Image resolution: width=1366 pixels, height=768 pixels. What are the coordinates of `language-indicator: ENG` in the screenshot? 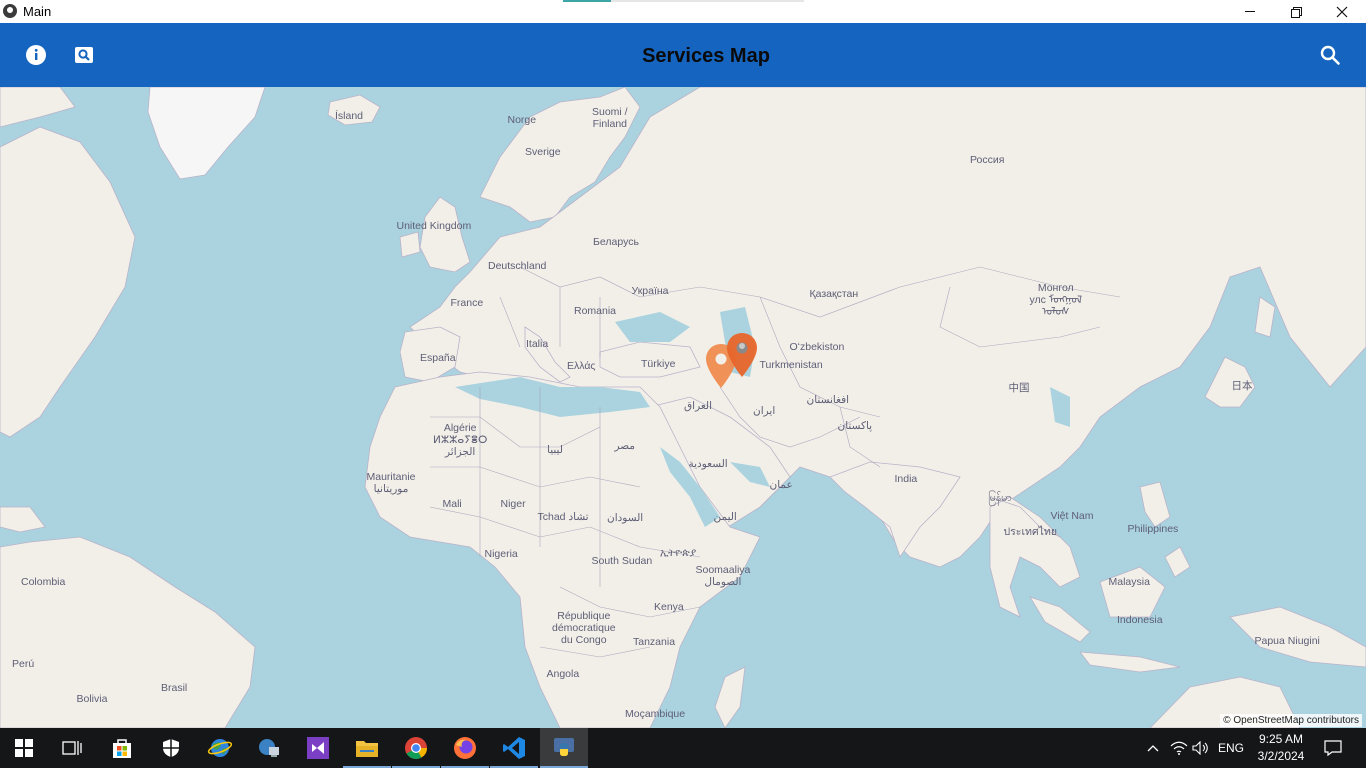 It's located at (1231, 748).